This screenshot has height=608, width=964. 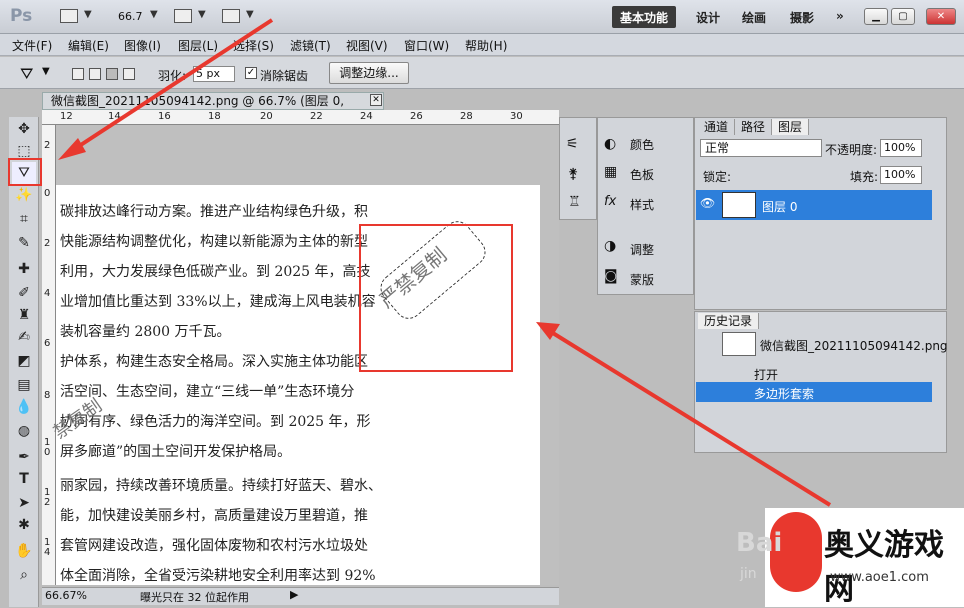 I want to click on arrowhead, so click(x=72, y=149).